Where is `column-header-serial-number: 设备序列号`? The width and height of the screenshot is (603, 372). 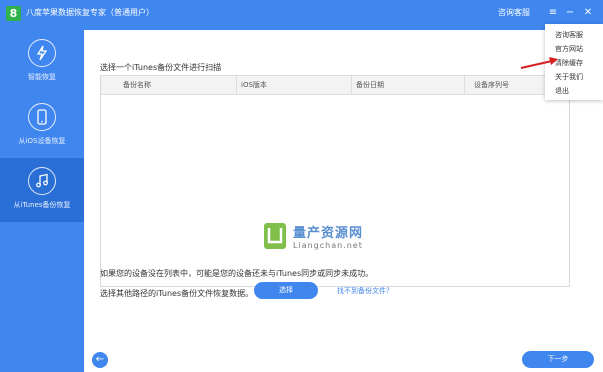
column-header-serial-number: 设备序列号 is located at coordinates (491, 85).